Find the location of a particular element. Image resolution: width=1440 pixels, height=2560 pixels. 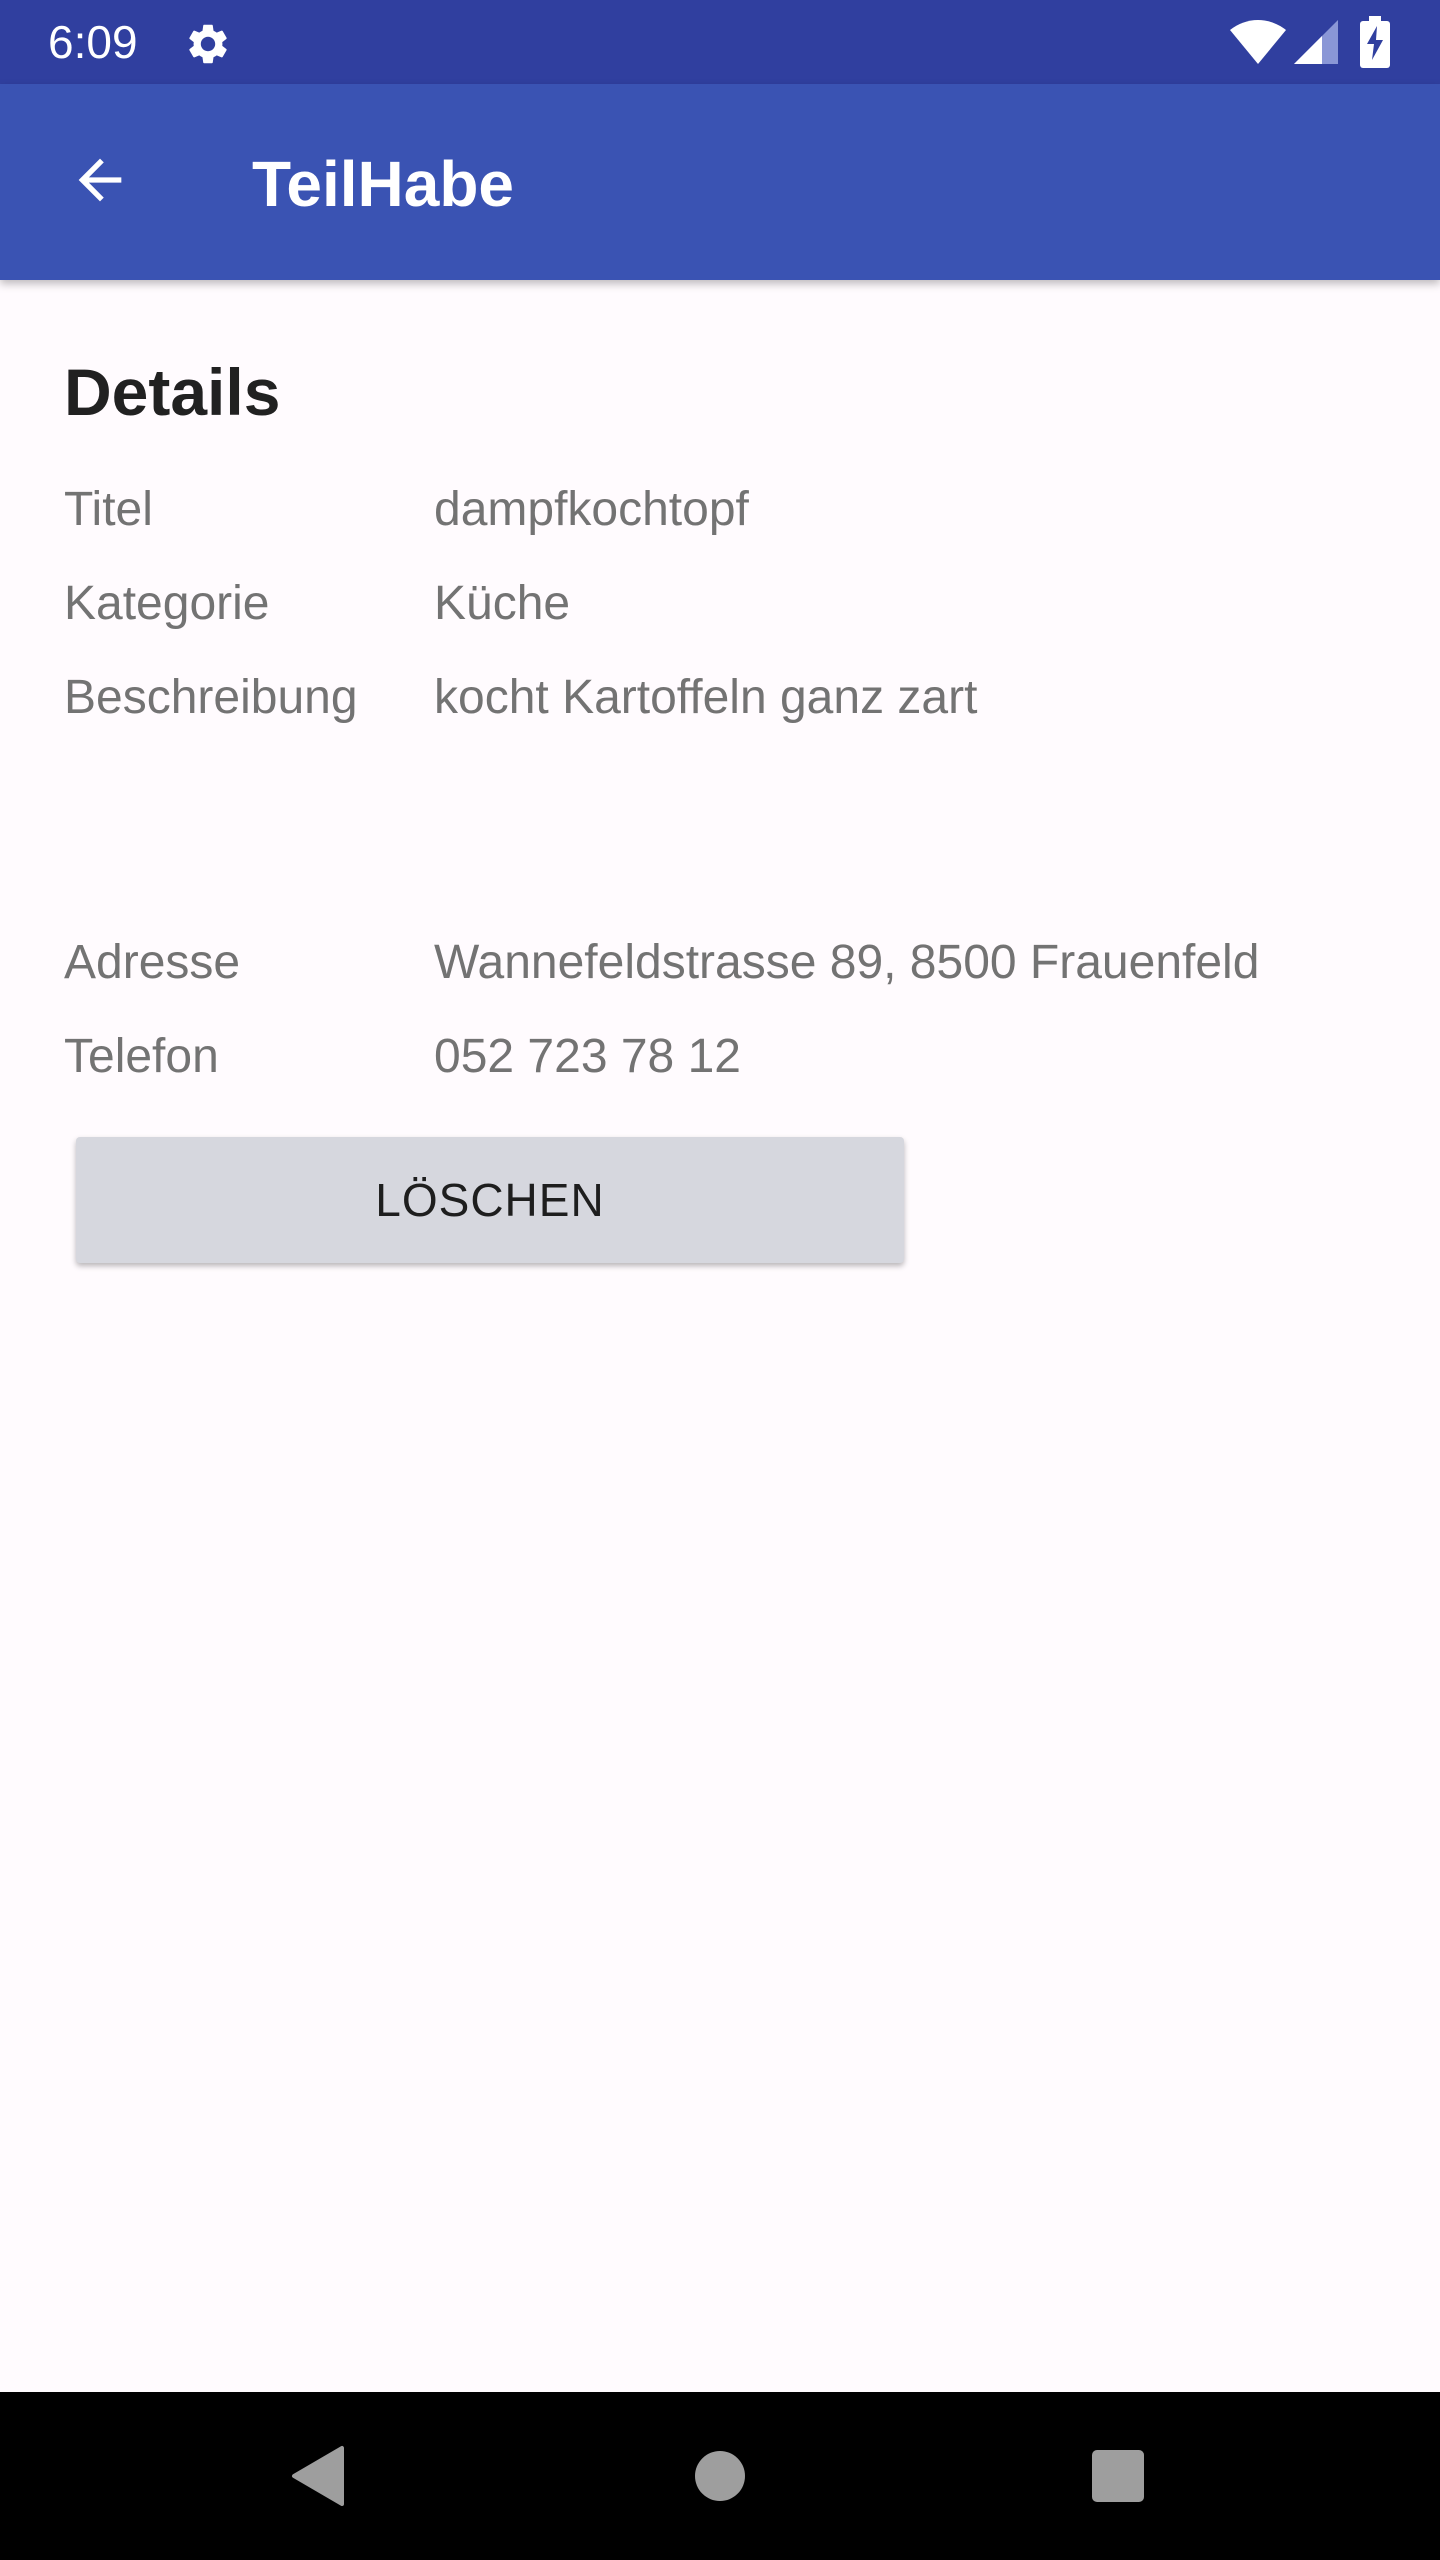

signal-icon is located at coordinates (1316, 42).